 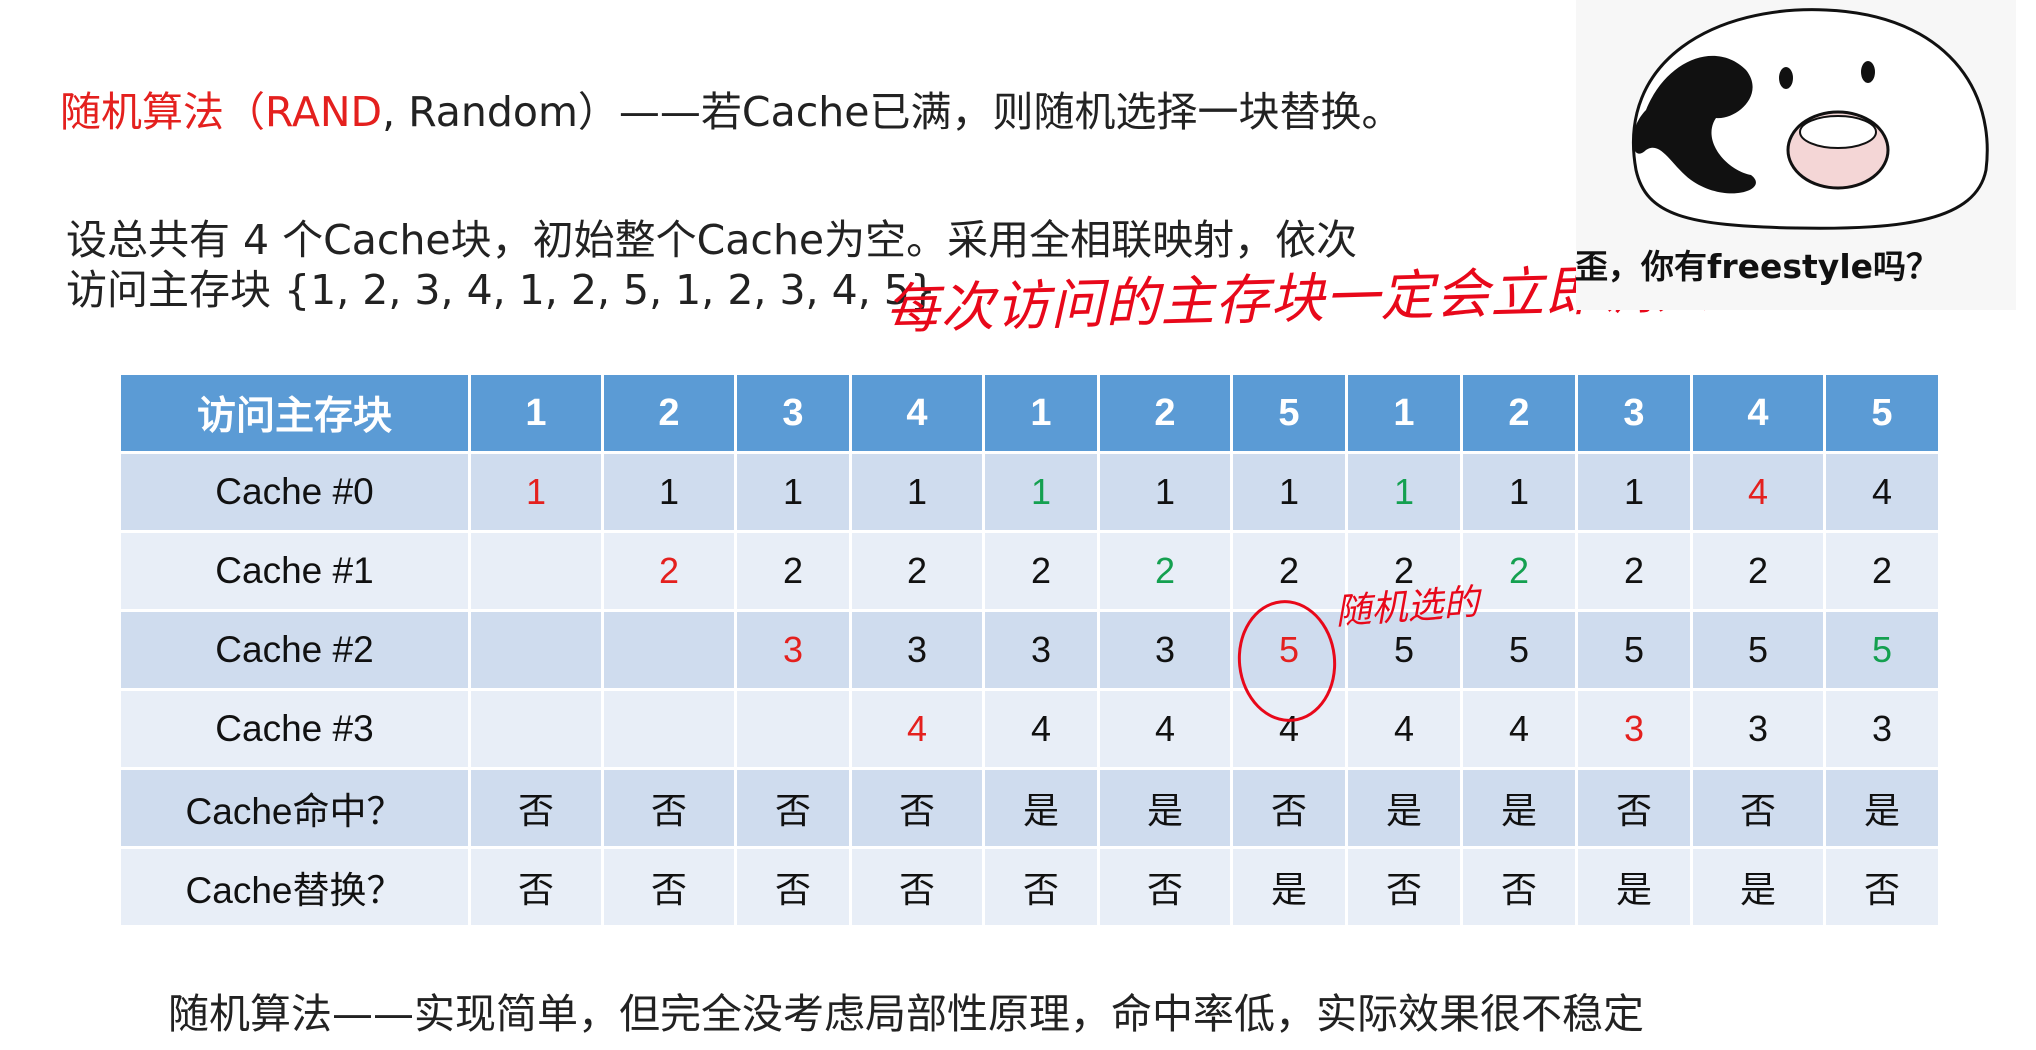 I want to click on table-row: Cache替换？ 否 否 否 否 否 否 是 否 否 是 是 否, so click(x=1029, y=887).